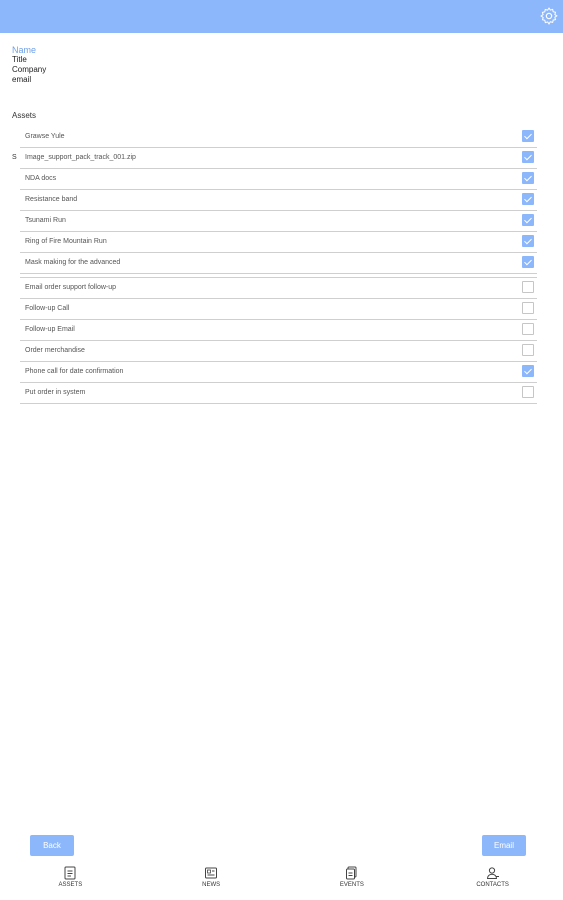 Image resolution: width=563 pixels, height=900 pixels. What do you see at coordinates (278, 221) in the screenshot?
I see `list-item: Tsunami Run` at bounding box center [278, 221].